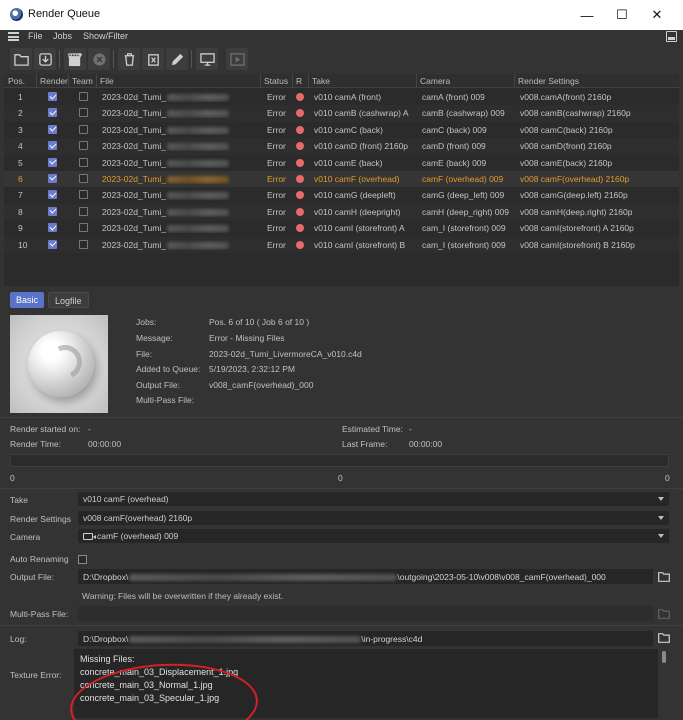 The height and width of the screenshot is (720, 683). What do you see at coordinates (664, 614) in the screenshot?
I see `multipass-folder-button` at bounding box center [664, 614].